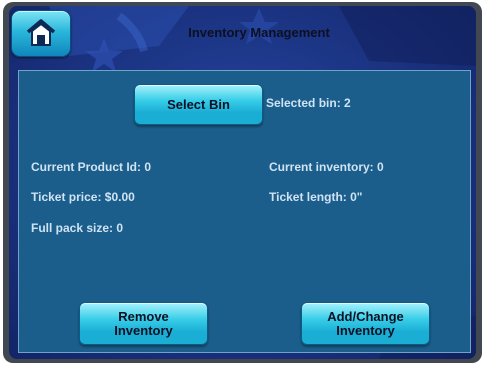 Image resolution: width=488 pixels, height=366 pixels. I want to click on select-bin-button: Select Bin, so click(198, 104).